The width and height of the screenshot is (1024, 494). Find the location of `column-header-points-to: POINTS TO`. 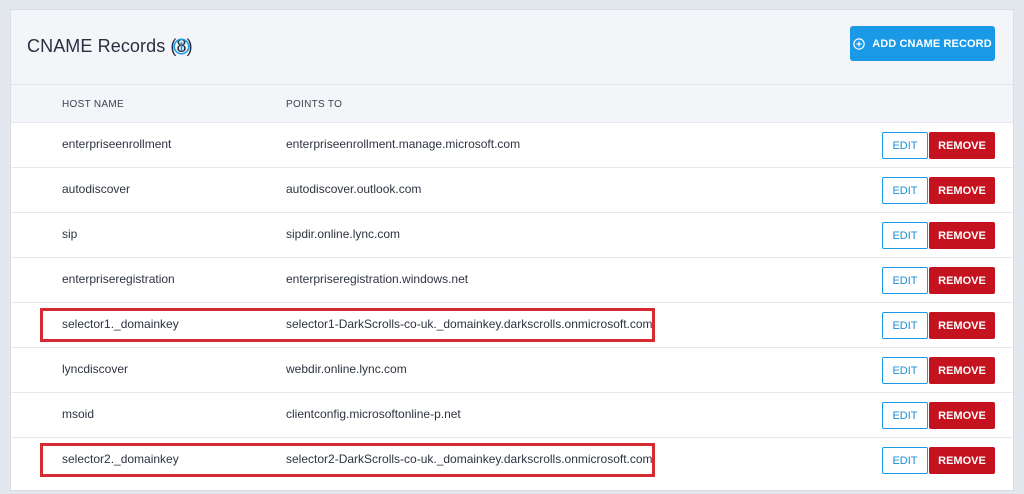

column-header-points-to: POINTS TO is located at coordinates (314, 104).